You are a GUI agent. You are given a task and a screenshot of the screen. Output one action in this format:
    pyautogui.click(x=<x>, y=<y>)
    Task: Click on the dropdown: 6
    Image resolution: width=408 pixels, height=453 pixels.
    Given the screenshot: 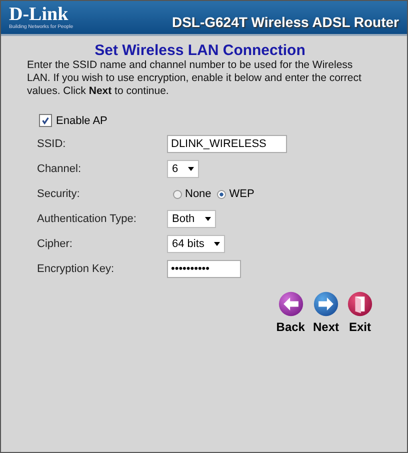 What is the action you would take?
    pyautogui.click(x=183, y=169)
    